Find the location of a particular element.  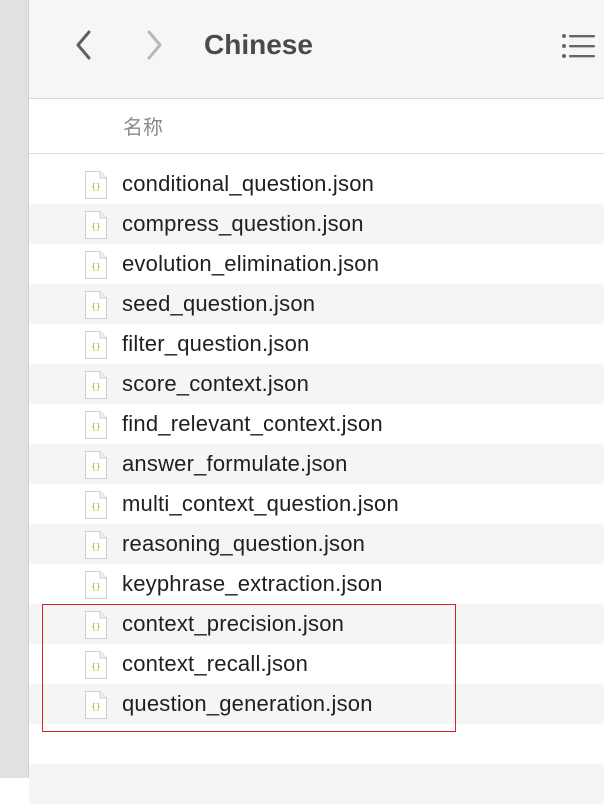

list-view-icon is located at coordinates (578, 46).